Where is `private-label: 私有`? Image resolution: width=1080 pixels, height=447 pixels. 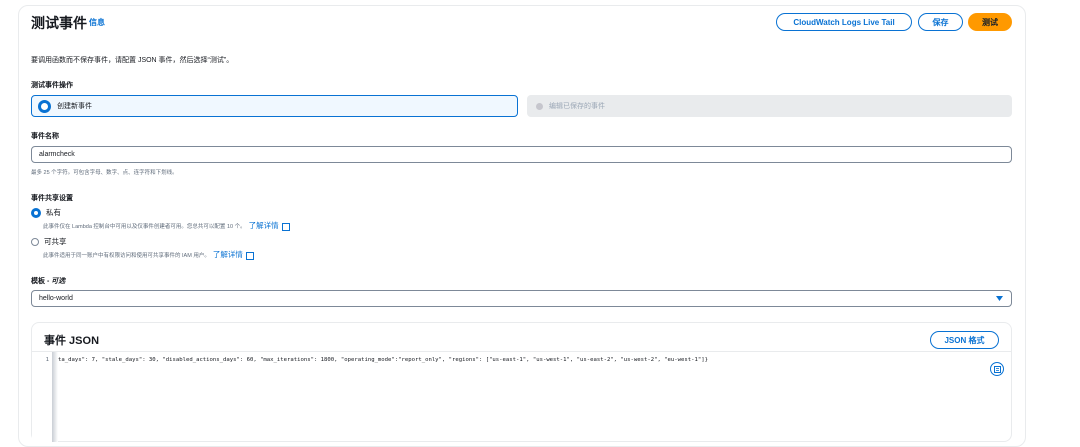 private-label: 私有 is located at coordinates (53, 212).